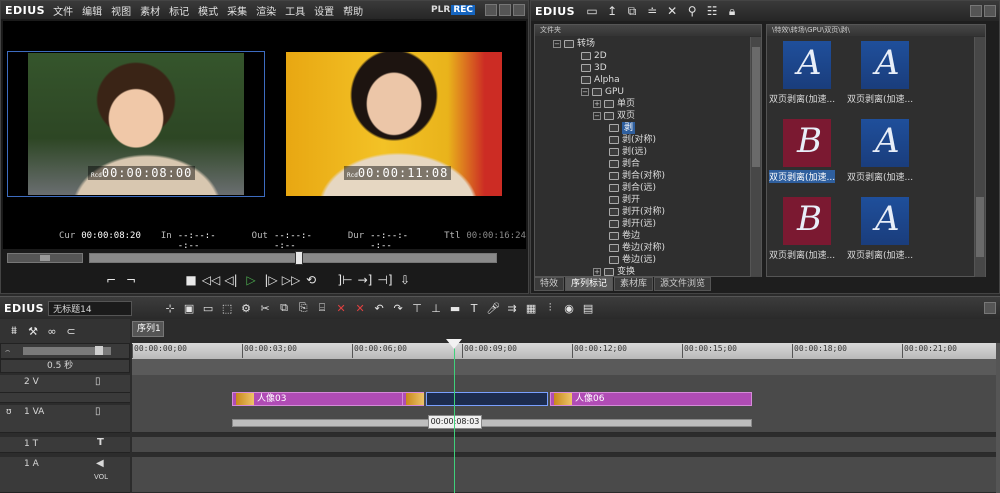 This screenshot has width=1000, height=493. Describe the element at coordinates (588, 308) in the screenshot. I see `layout-icon: ▤` at that location.